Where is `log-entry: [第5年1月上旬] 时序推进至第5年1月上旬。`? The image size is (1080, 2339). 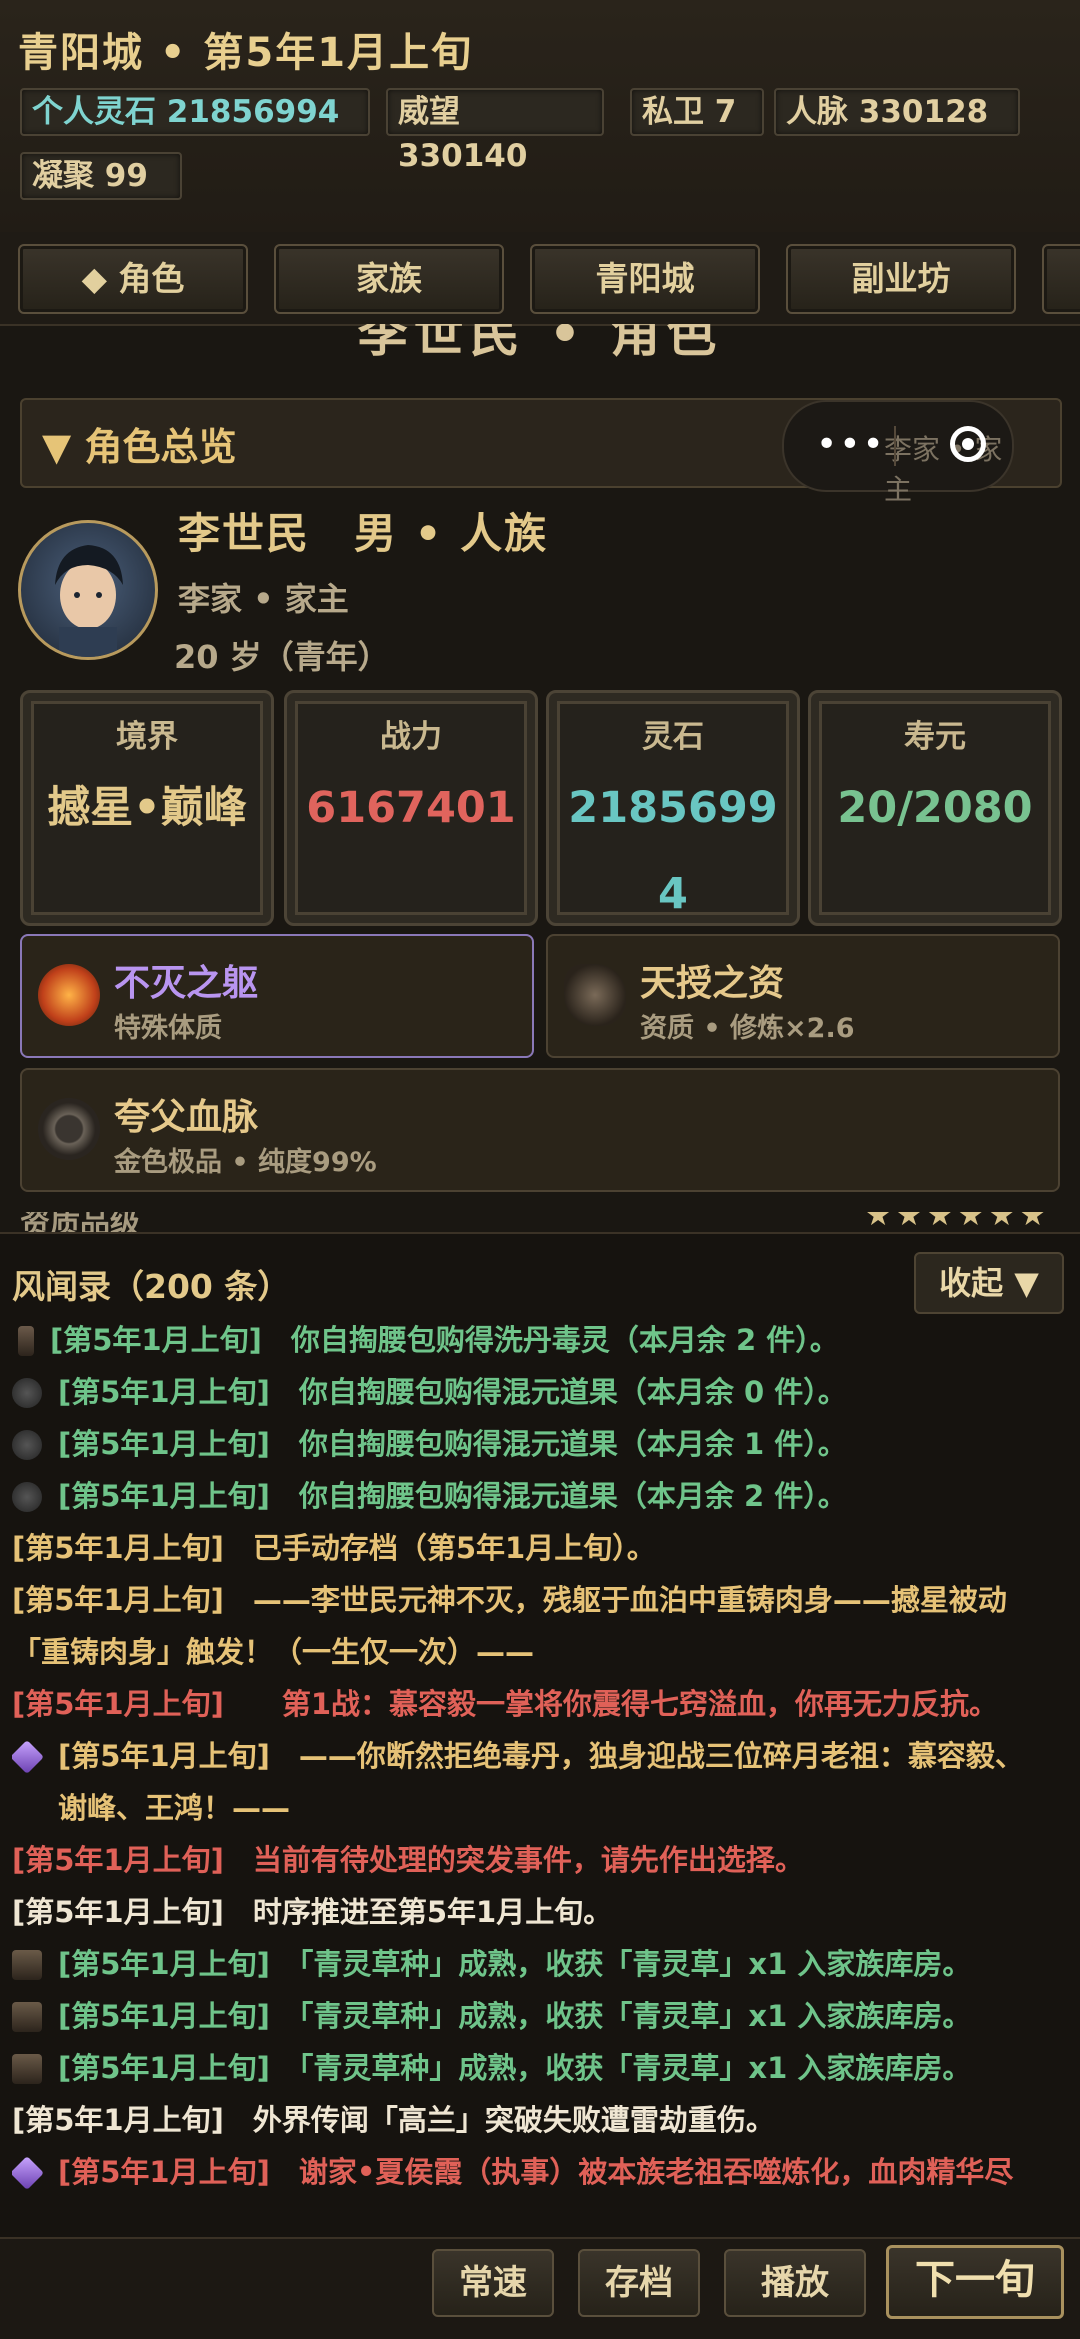 log-entry: [第5年1月上旬] 时序推进至第5年1月上旬。 is located at coordinates (312, 1912).